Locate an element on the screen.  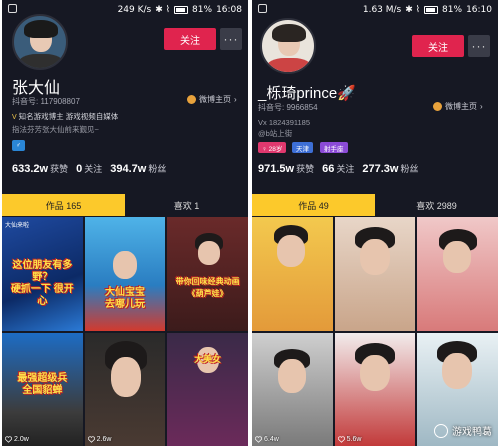
profile-tabs: 作品 165 喜欢 1 is located at coordinates (125, 205).